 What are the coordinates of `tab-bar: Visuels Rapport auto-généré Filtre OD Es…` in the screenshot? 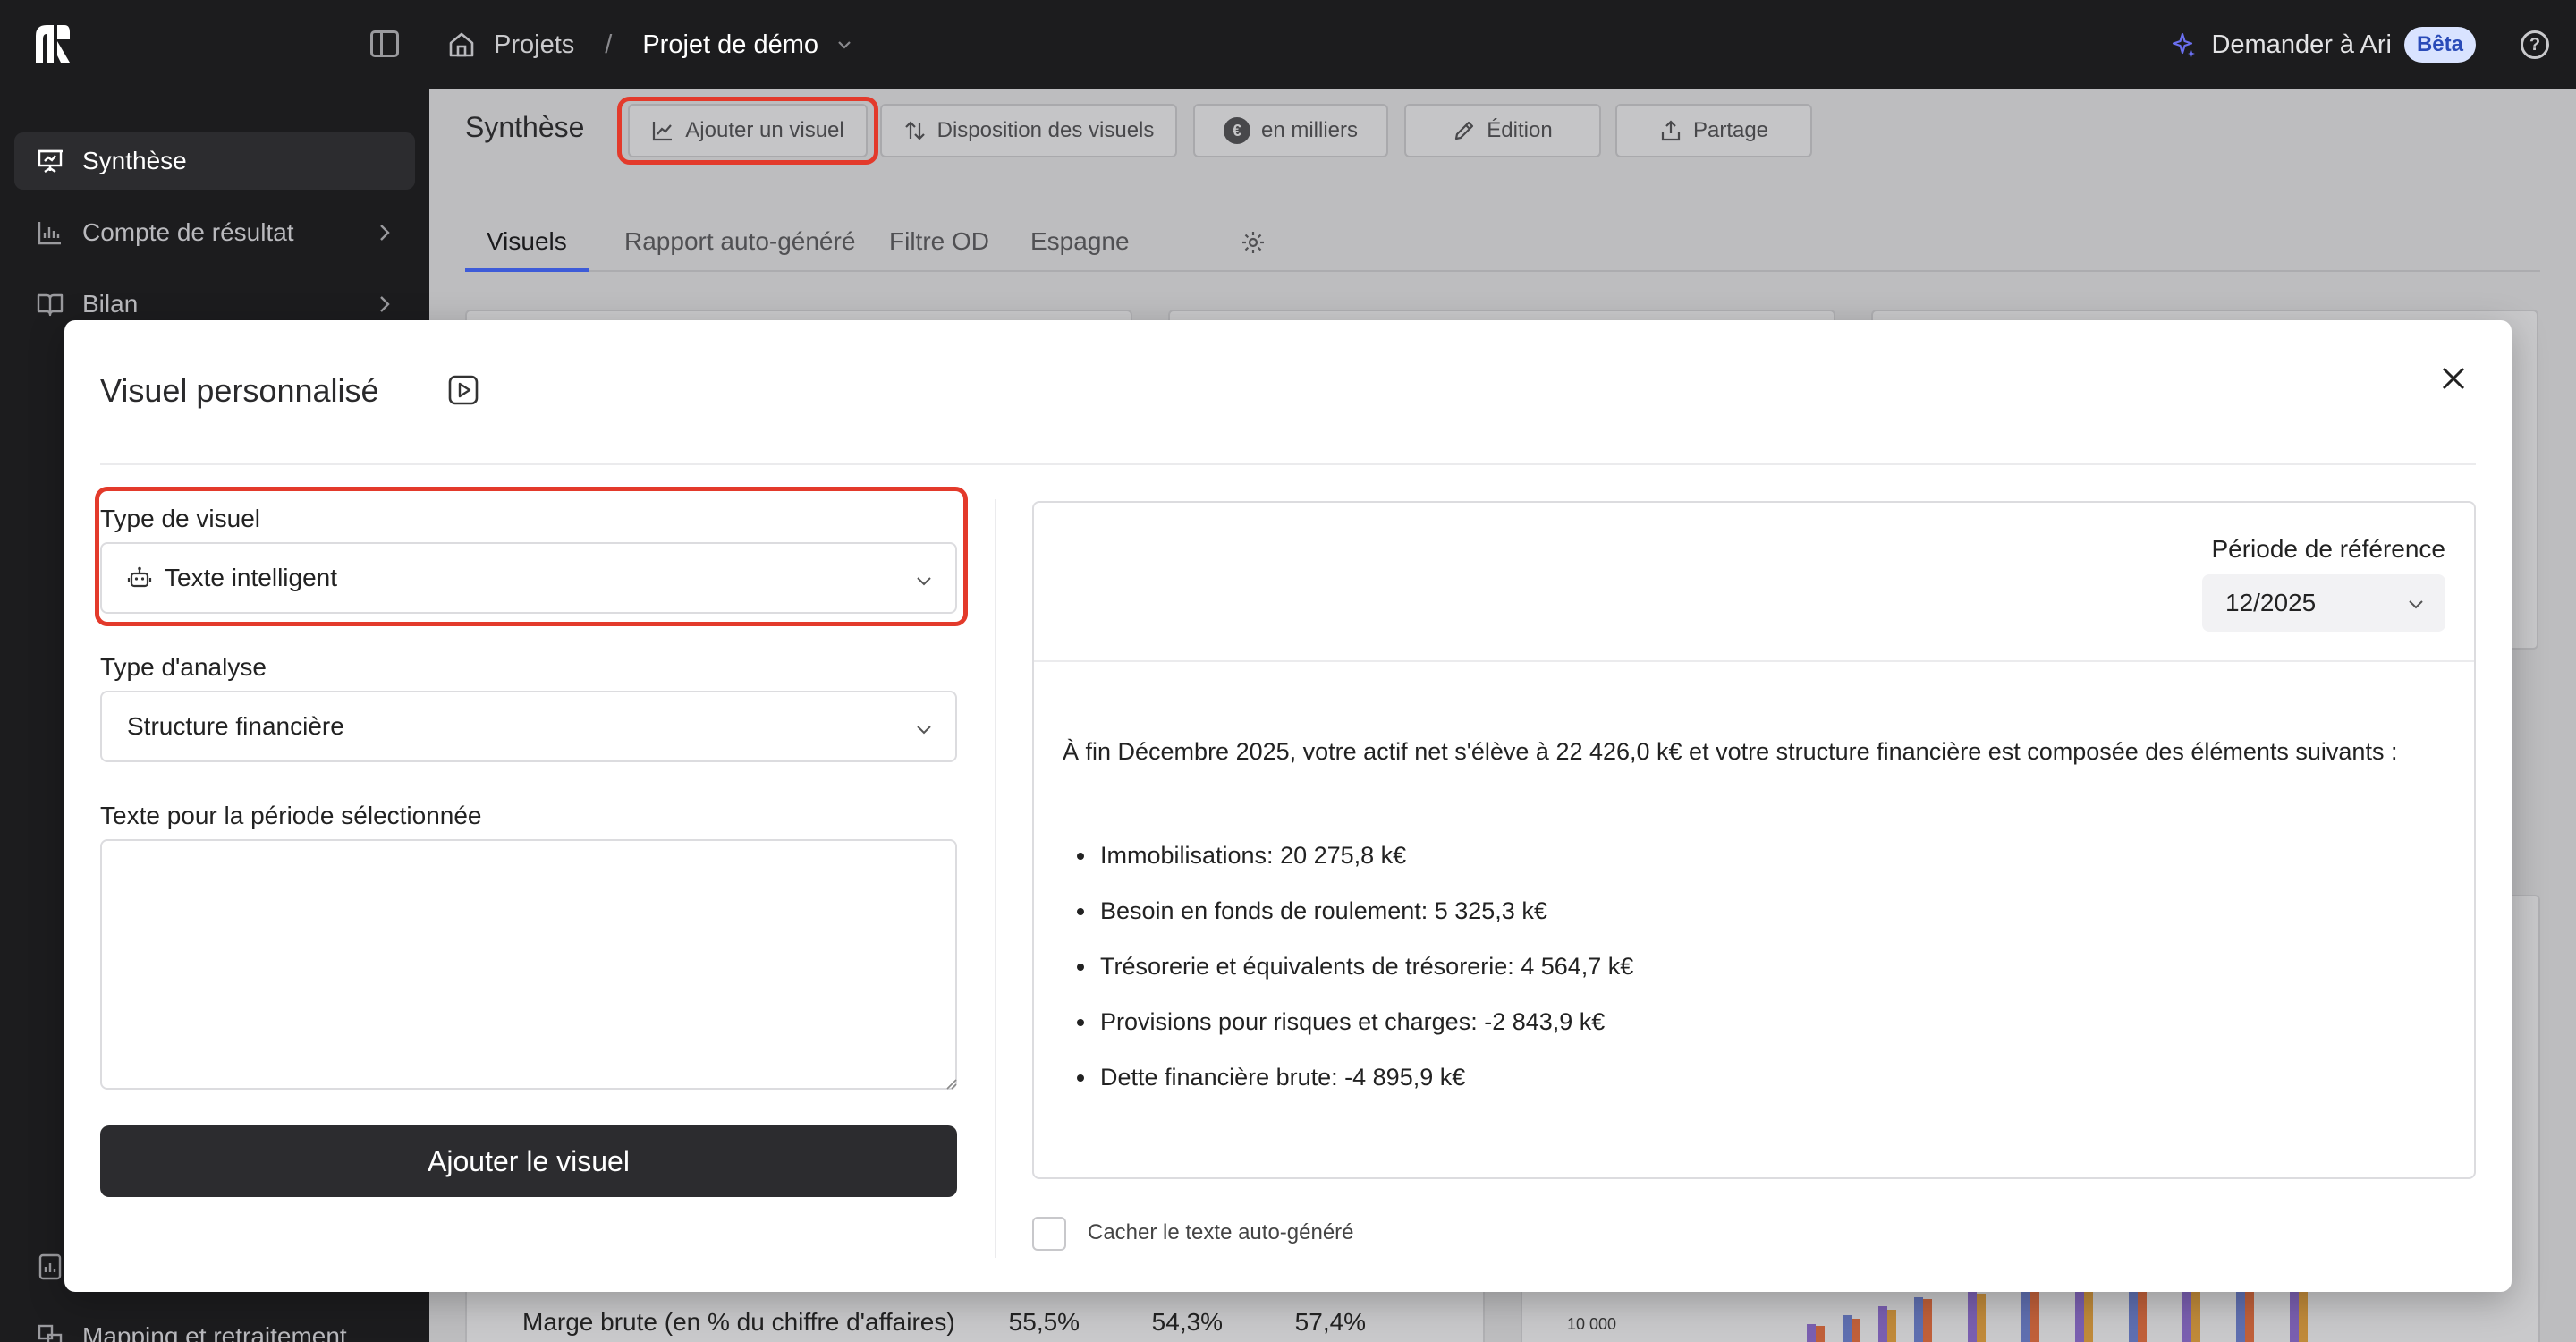 It's located at (1502, 248).